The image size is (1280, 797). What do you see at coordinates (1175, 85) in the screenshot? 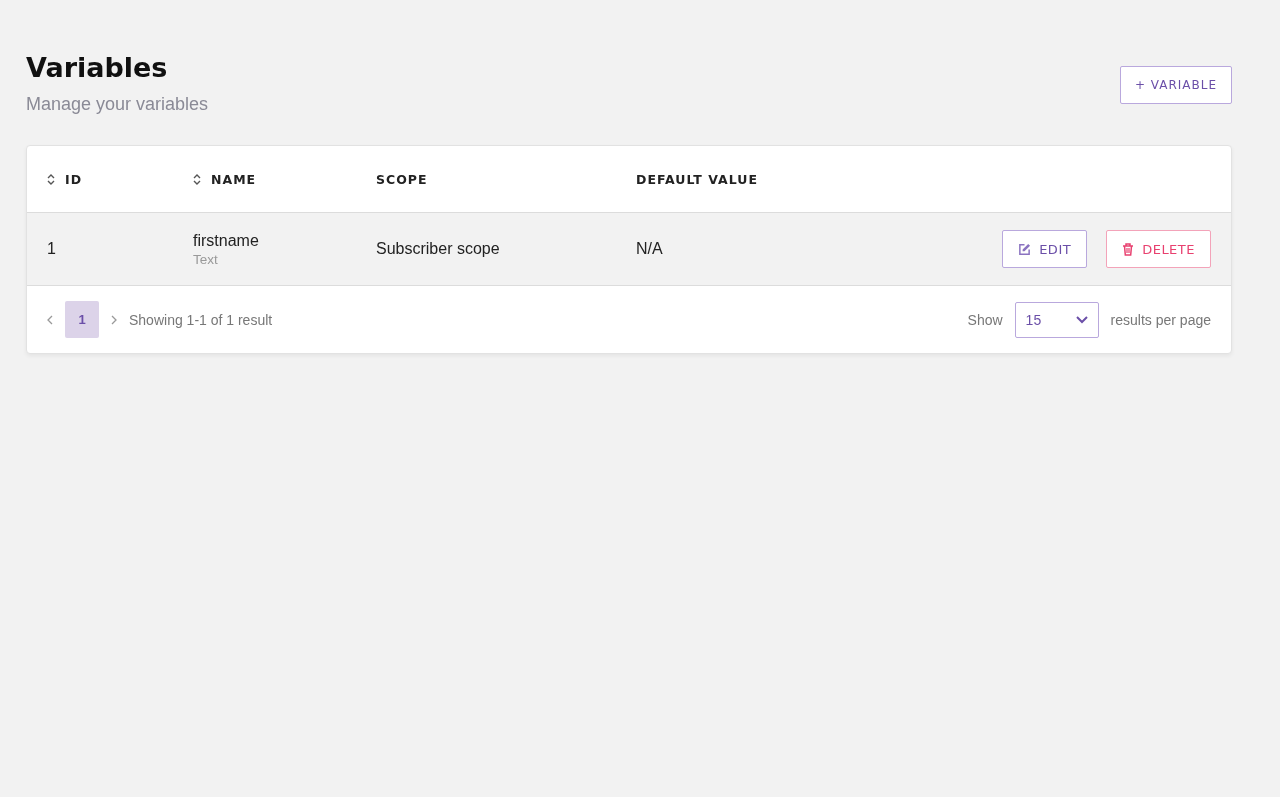
I see `add-variable-button: + VARIABLE` at bounding box center [1175, 85].